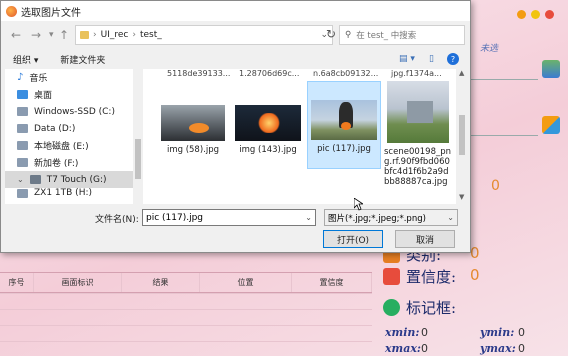  Describe the element at coordinates (475, 253) in the screenshot. I see `class-value: 0` at that location.